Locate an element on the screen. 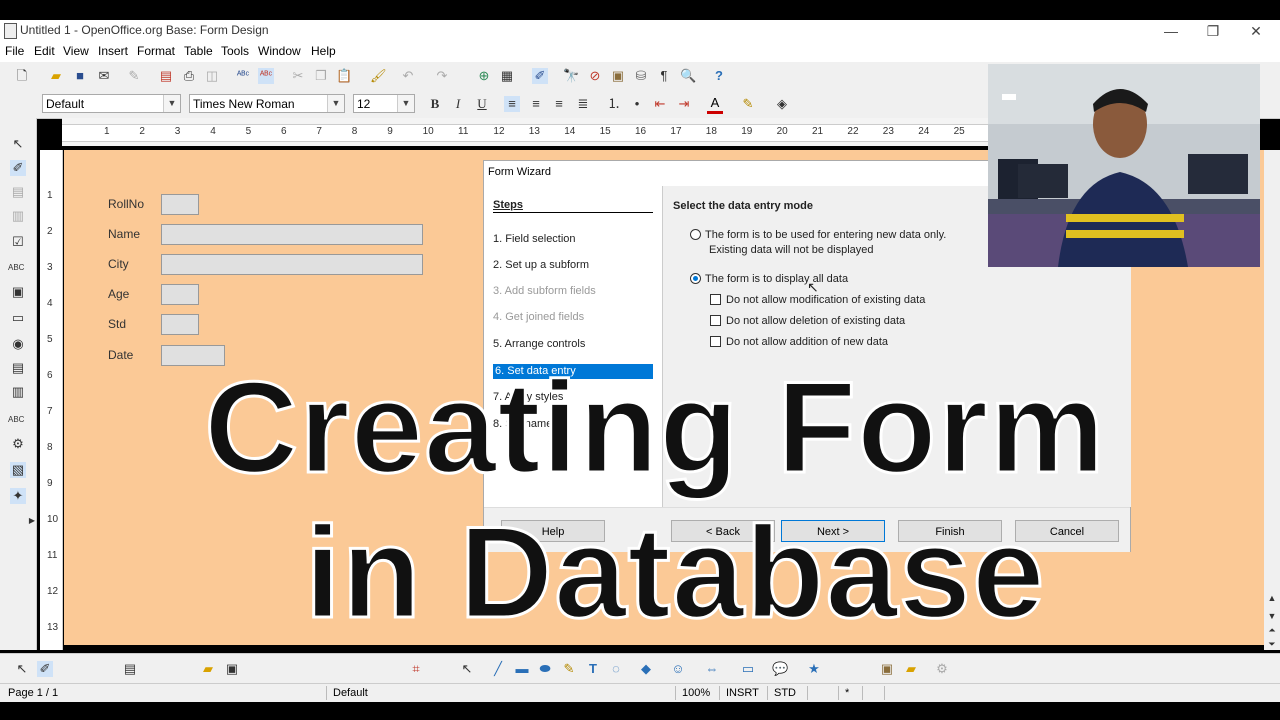 Image resolution: width=1280 pixels, height=720 pixels. field-age is located at coordinates (180, 294).